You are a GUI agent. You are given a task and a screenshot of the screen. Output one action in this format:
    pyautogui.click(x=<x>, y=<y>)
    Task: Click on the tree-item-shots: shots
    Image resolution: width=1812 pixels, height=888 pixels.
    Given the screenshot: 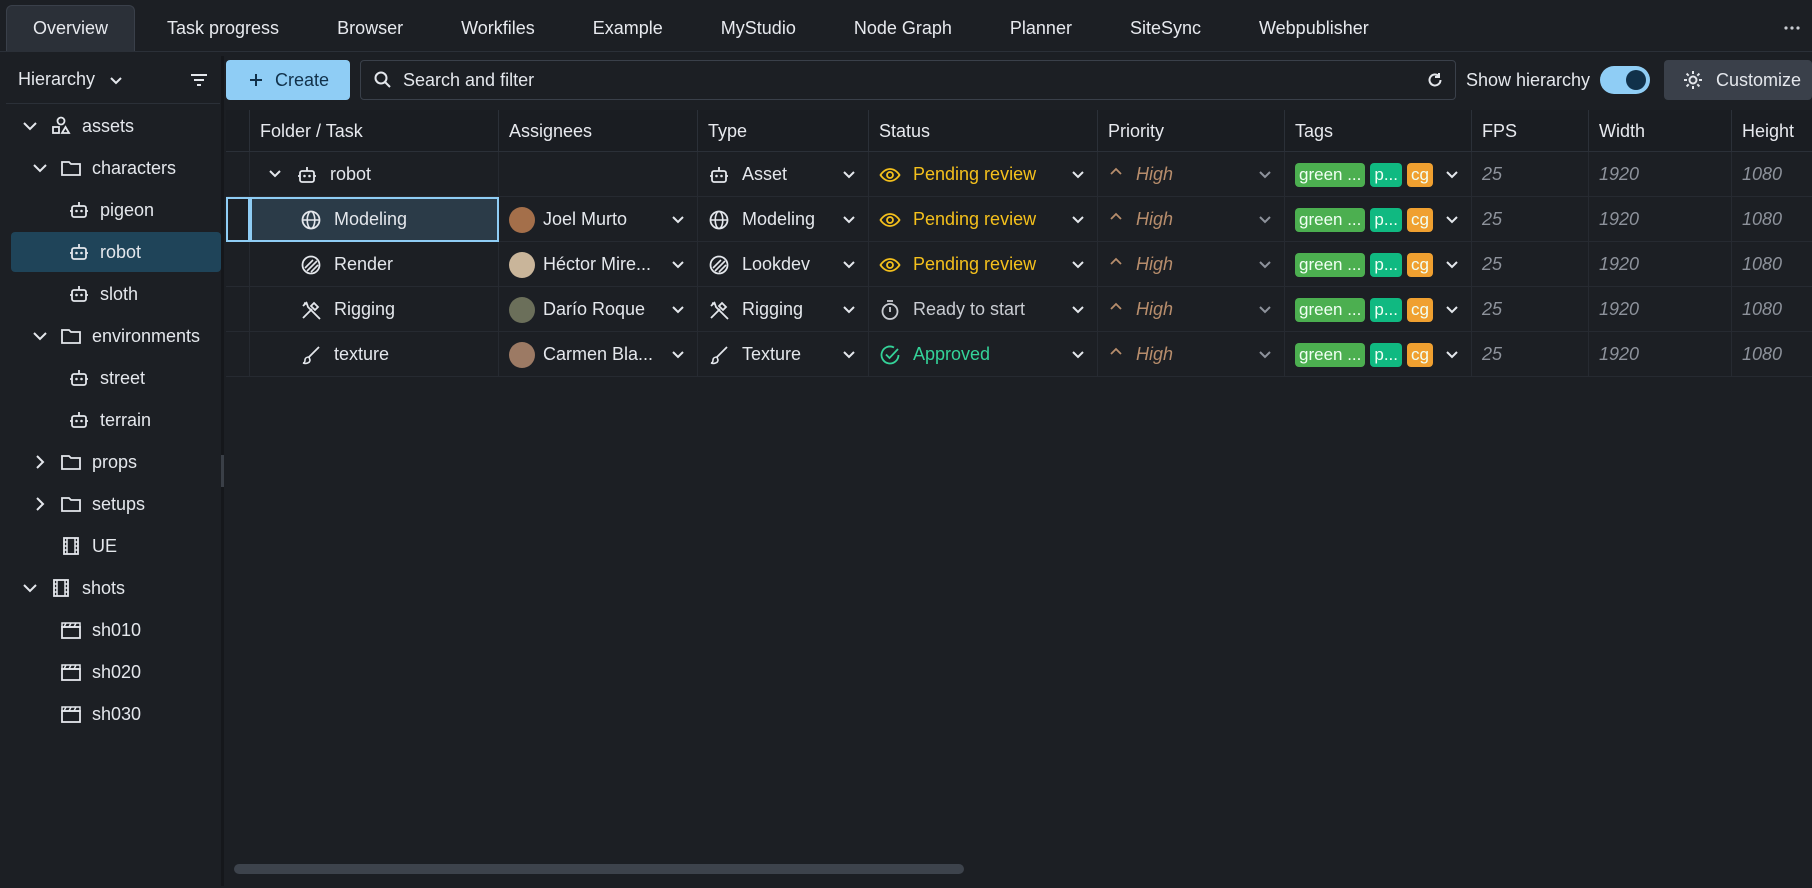 What is the action you would take?
    pyautogui.click(x=72, y=588)
    